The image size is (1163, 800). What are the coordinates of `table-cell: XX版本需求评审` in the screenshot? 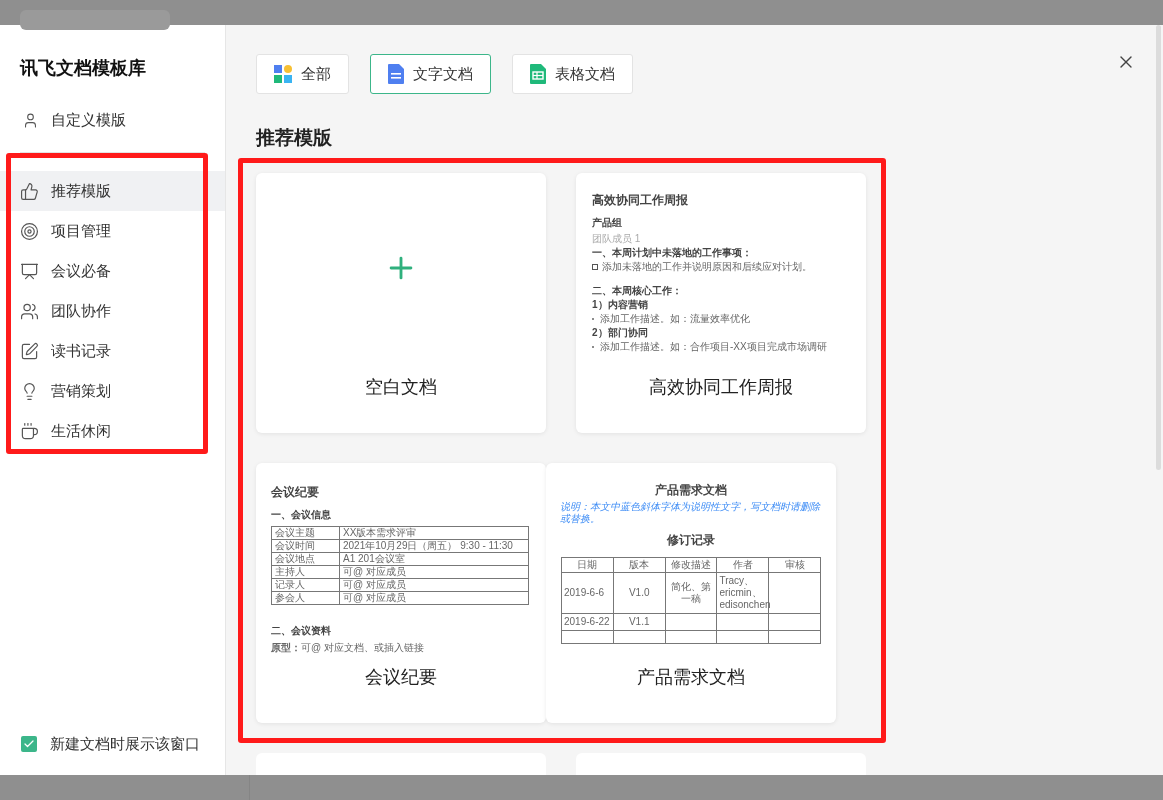 It's located at (434, 533).